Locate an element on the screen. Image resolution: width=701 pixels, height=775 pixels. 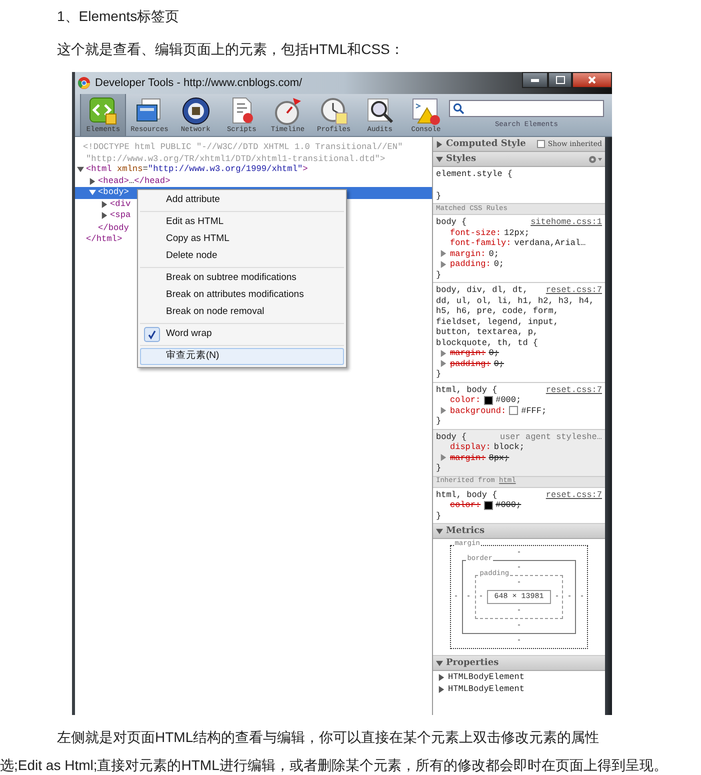
css-selector: dd, ul, ol, li, h1, h2, h3, h4, is located at coordinates (515, 301).